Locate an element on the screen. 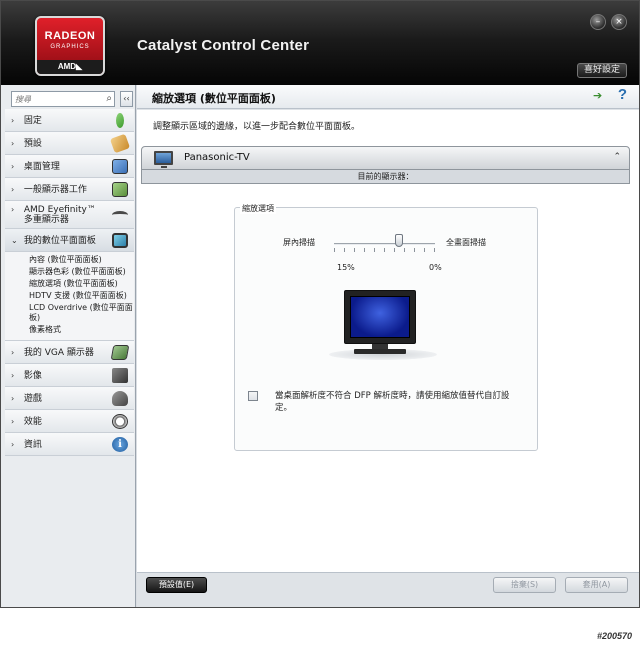  search-input is located at coordinates (54, 99).